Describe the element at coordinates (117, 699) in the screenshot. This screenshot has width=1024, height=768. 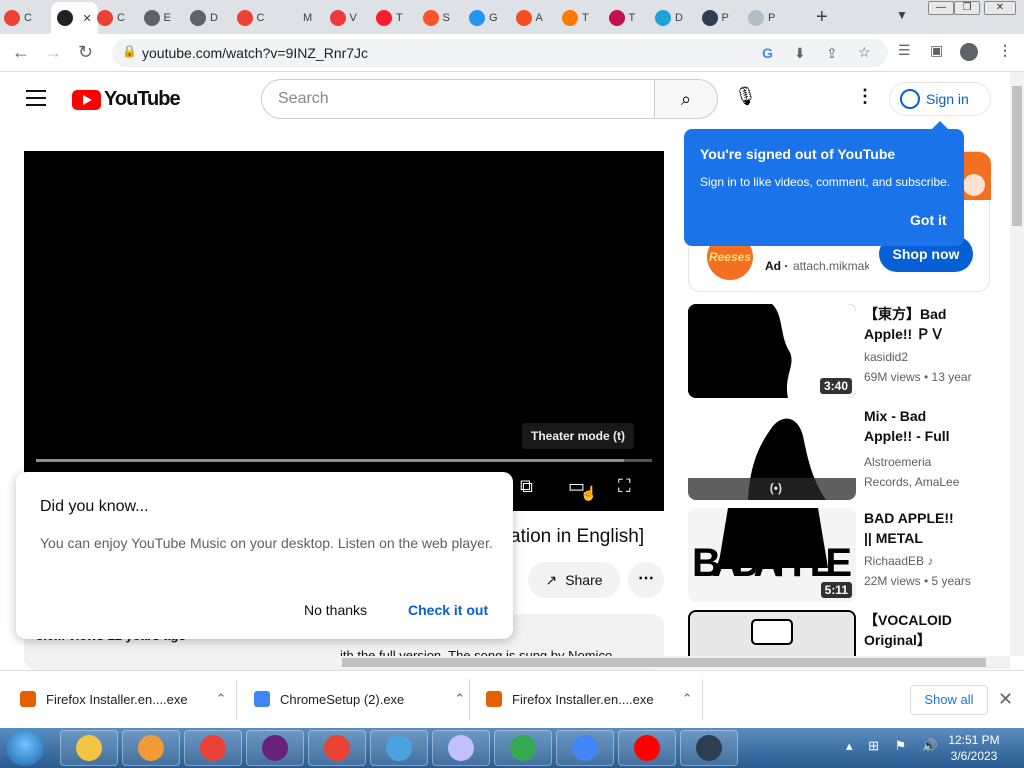
I see `download-filename: Firefox Installer.en....exe` at that location.